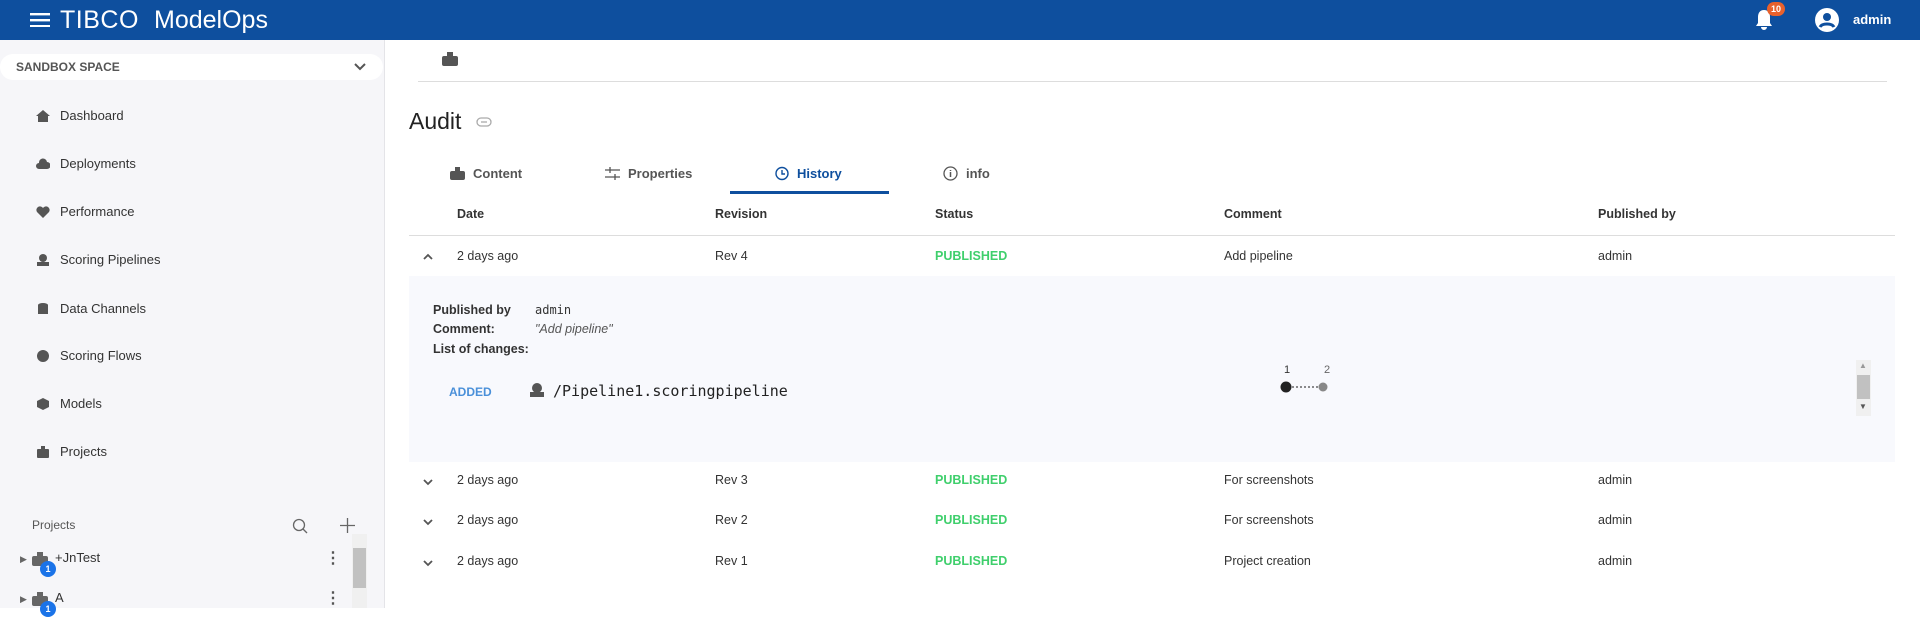 The image size is (1920, 617). I want to click on revision-timeline, so click(1304, 387).